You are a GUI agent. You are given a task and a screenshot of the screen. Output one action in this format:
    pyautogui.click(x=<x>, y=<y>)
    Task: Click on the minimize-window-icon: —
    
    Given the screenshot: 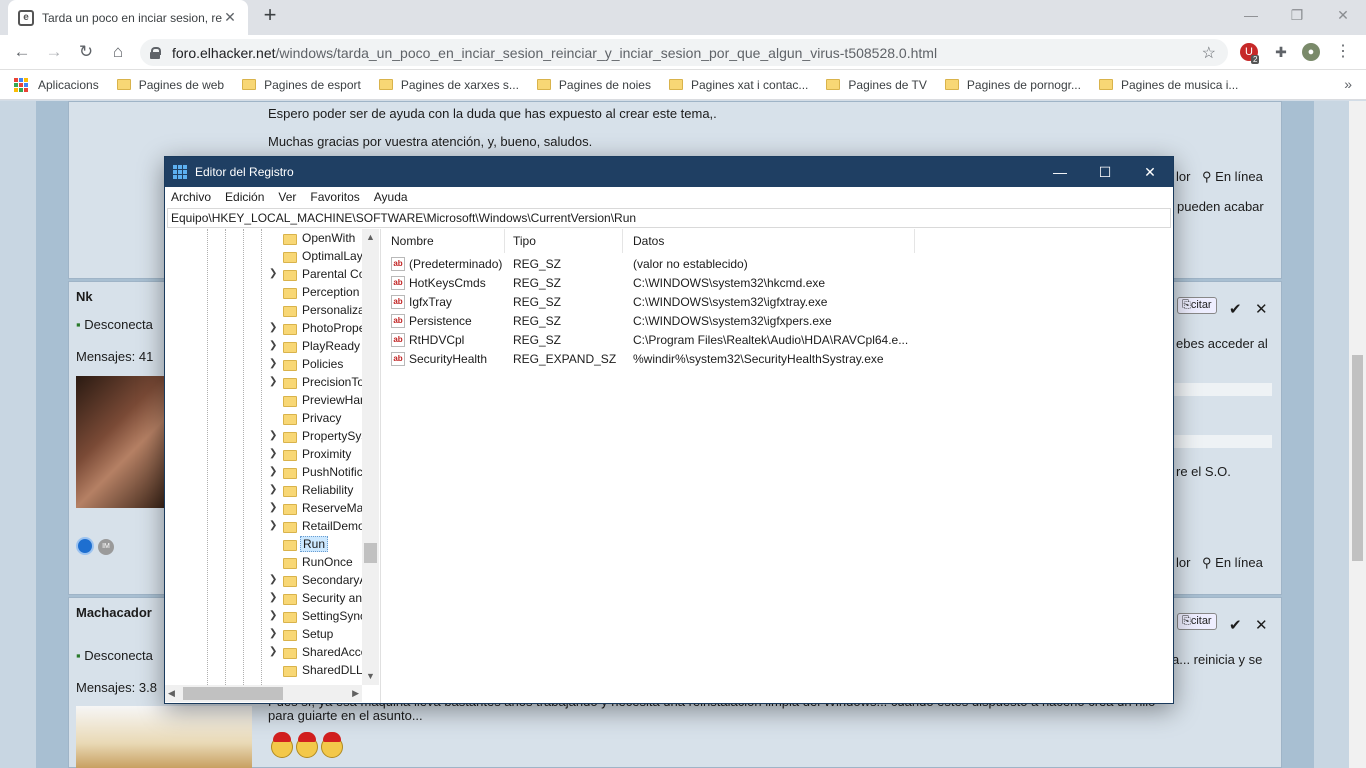 What is the action you would take?
    pyautogui.click(x=1251, y=15)
    